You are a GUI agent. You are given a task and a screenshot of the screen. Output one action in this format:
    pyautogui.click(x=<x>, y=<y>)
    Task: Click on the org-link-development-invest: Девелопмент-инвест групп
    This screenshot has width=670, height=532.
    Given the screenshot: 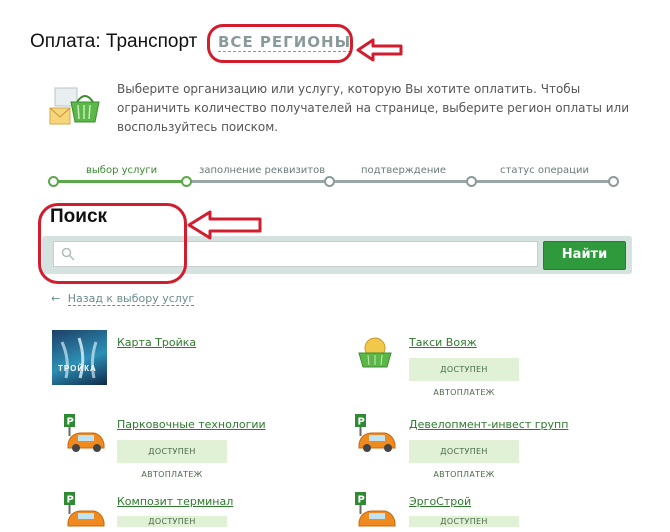 What is the action you would take?
    pyautogui.click(x=488, y=424)
    